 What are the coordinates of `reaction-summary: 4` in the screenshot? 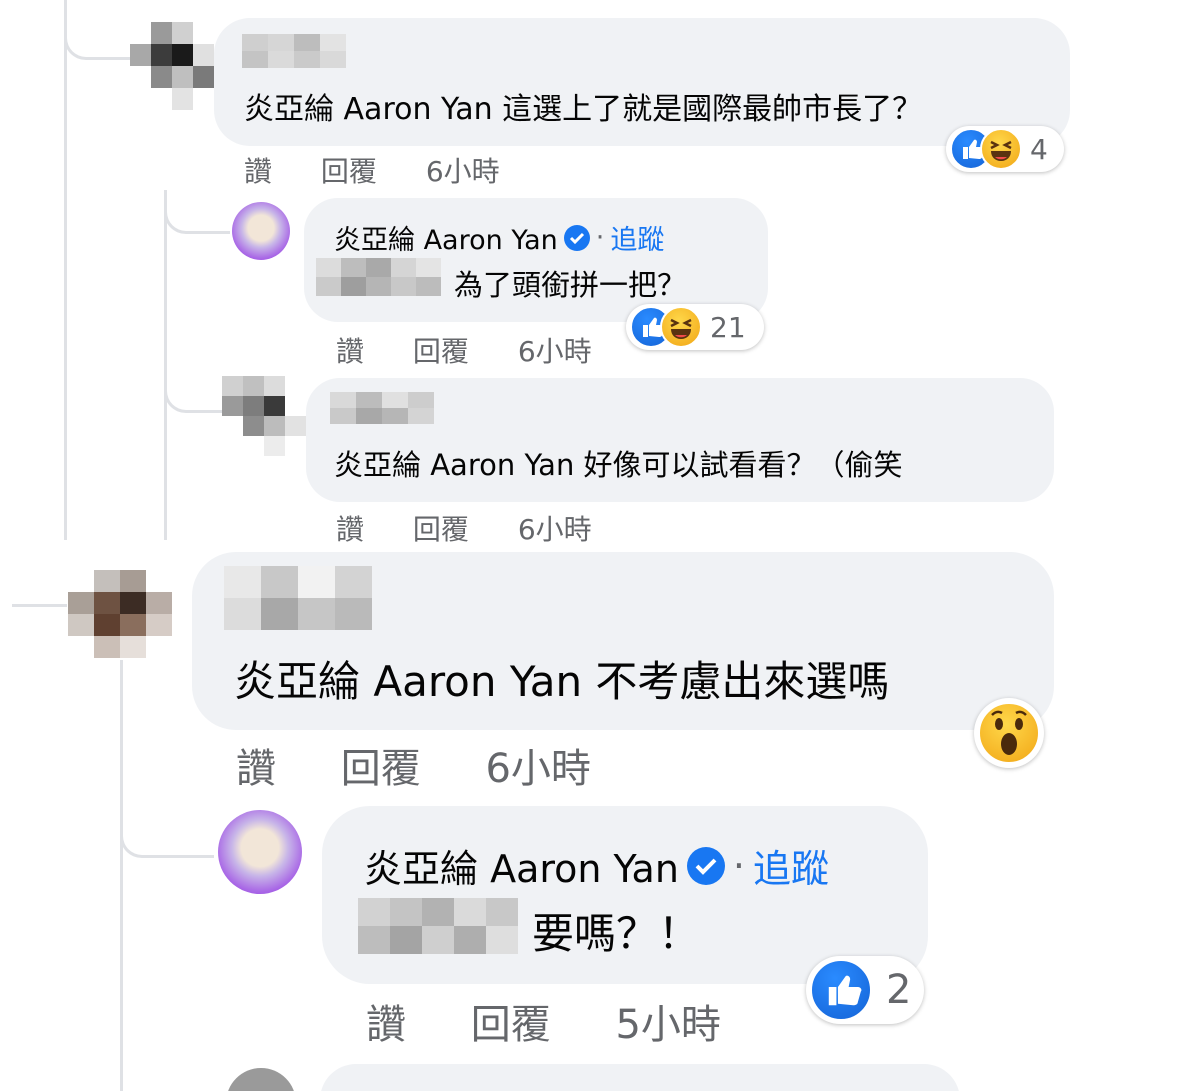 It's located at (1005, 149).